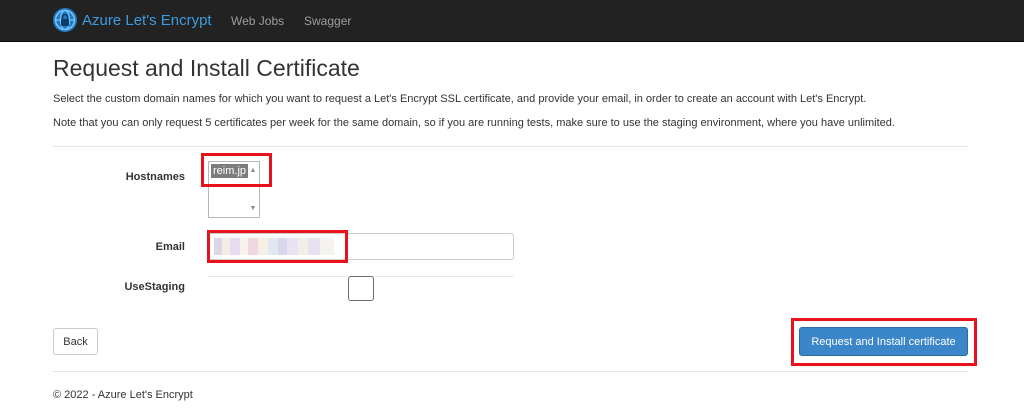  I want to click on redacted-email-mosaic, so click(274, 246).